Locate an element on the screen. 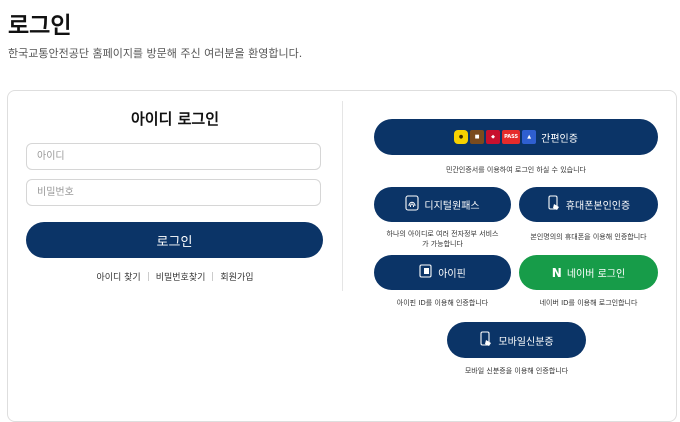 This screenshot has height=422, width=680. naver-n-icon: N is located at coordinates (556, 272).